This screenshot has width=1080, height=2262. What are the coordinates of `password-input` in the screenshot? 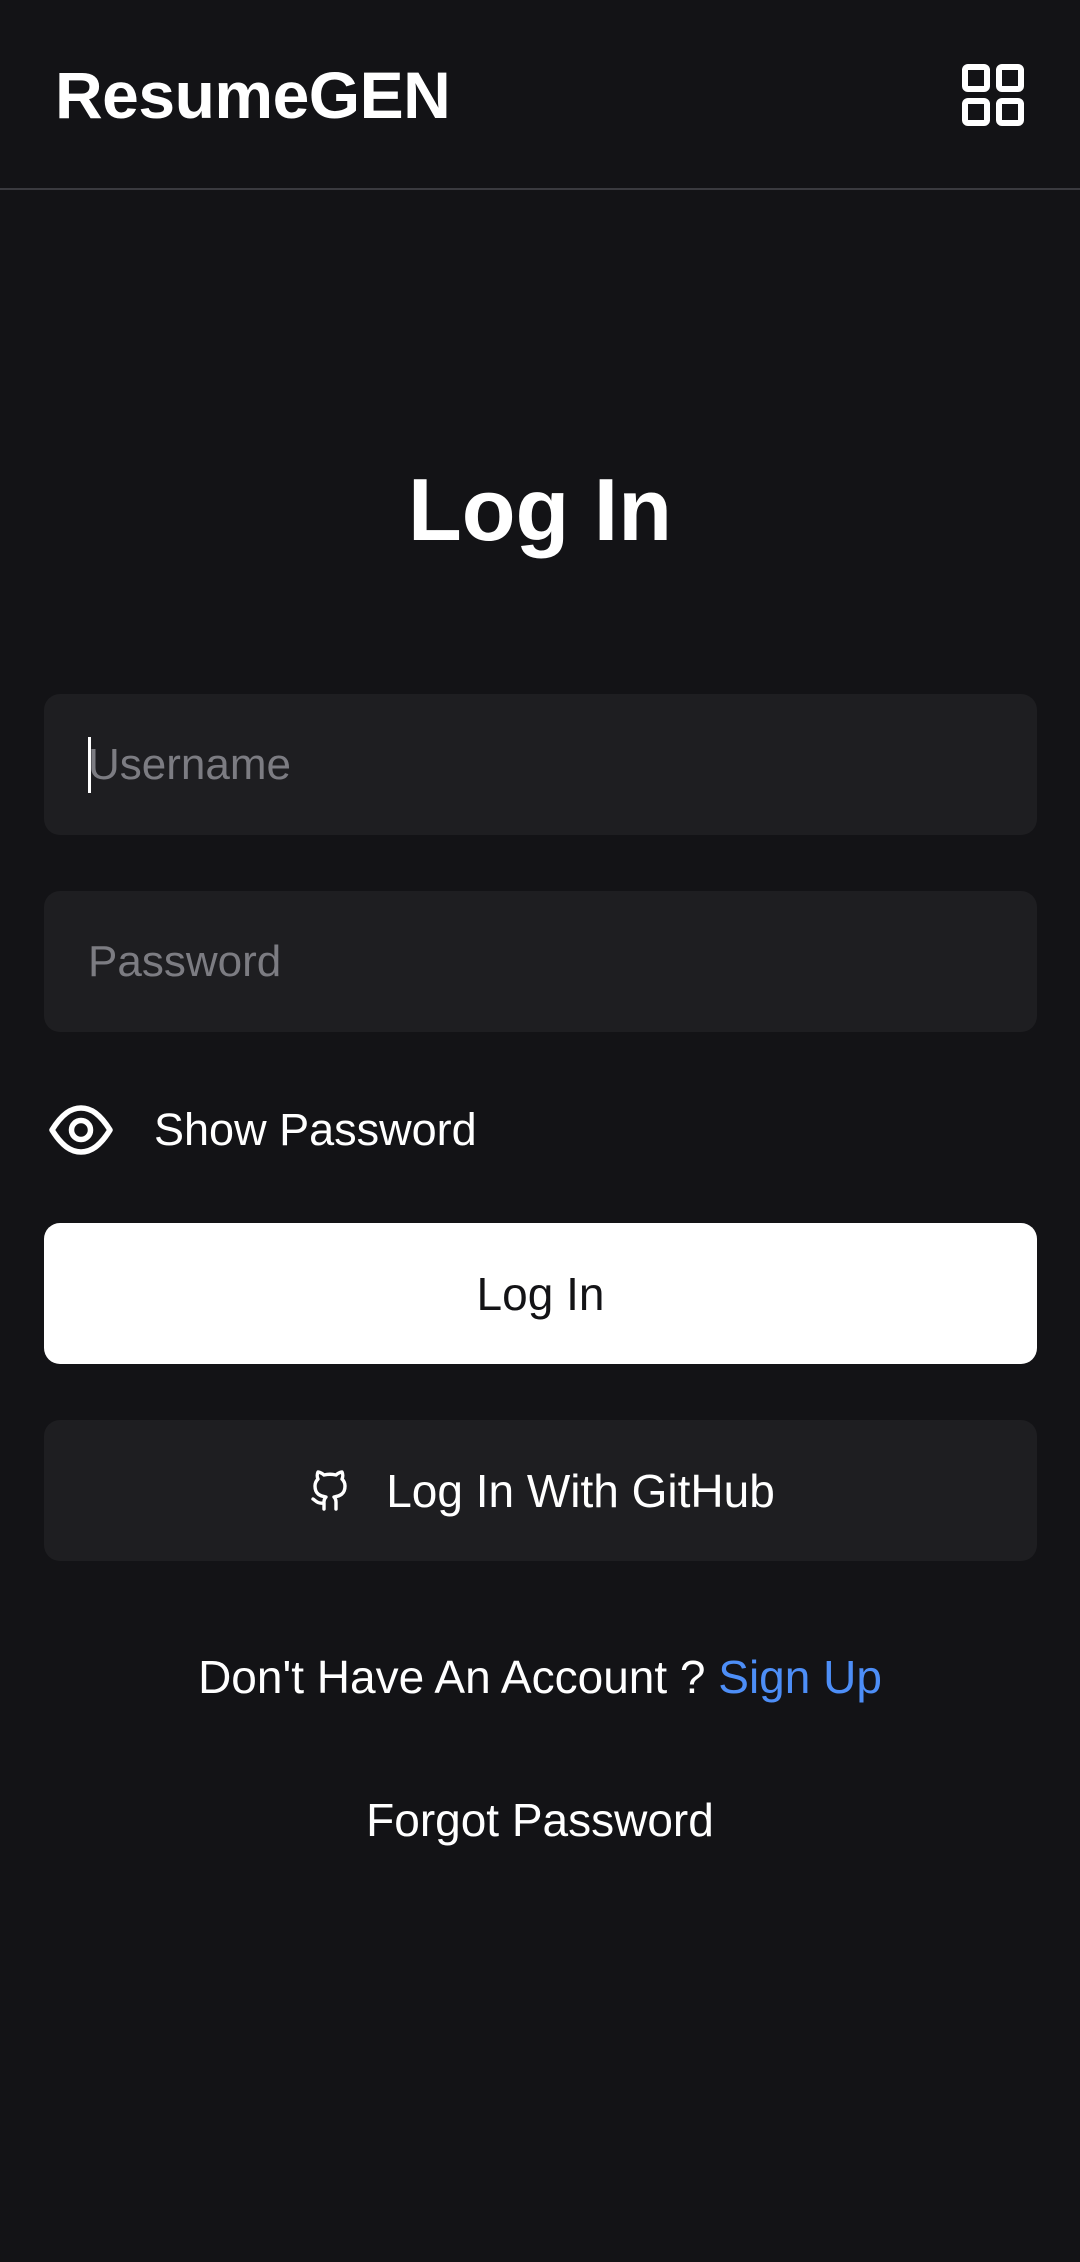 It's located at (540, 961).